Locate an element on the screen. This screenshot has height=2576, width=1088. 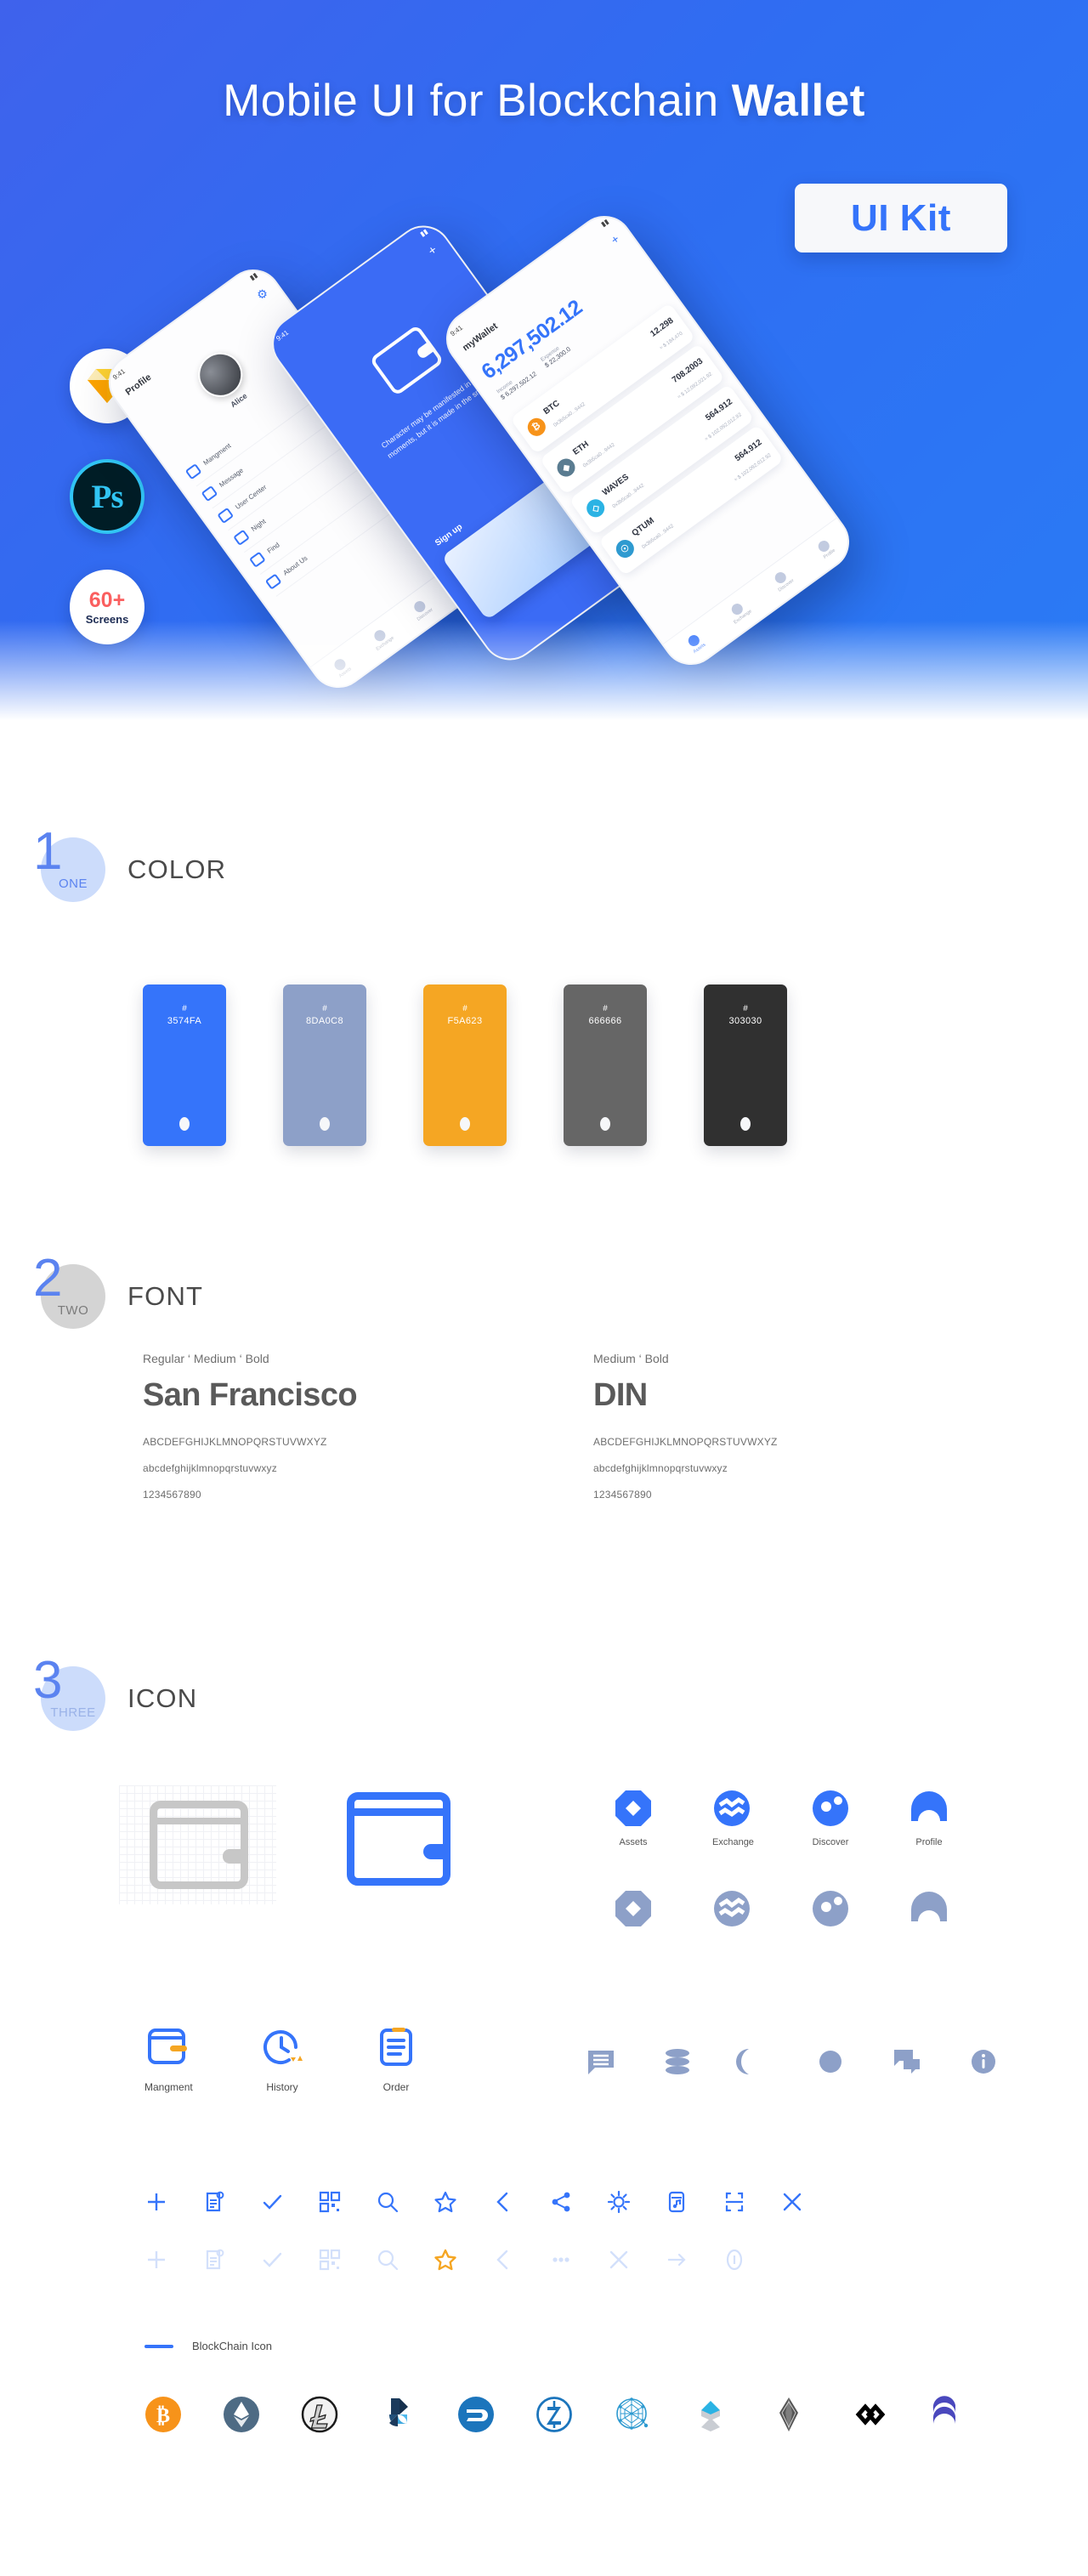
font-lowercase-sample: abcdefghijklmnopqrstuvwxyz is located at coordinates (210, 1468).